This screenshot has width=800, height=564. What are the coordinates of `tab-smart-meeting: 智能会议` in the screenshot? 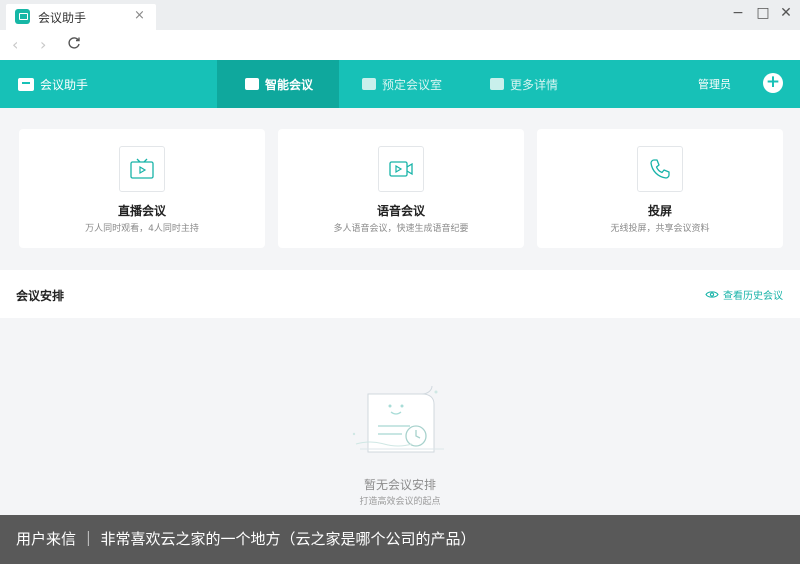 It's located at (278, 84).